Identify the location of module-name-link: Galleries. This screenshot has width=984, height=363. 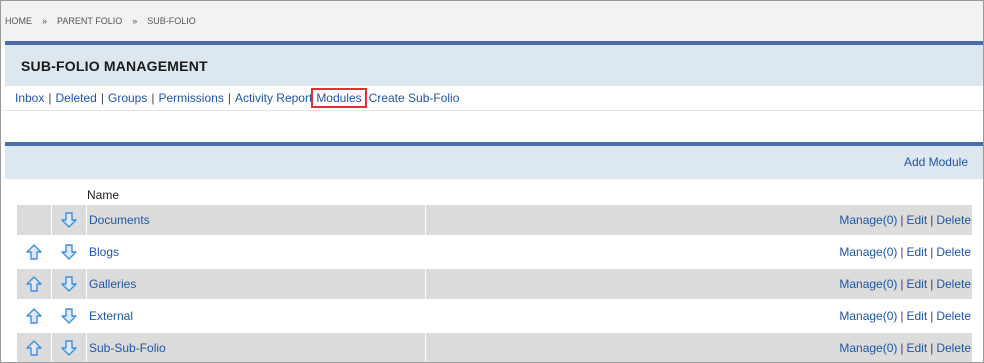
(112, 284).